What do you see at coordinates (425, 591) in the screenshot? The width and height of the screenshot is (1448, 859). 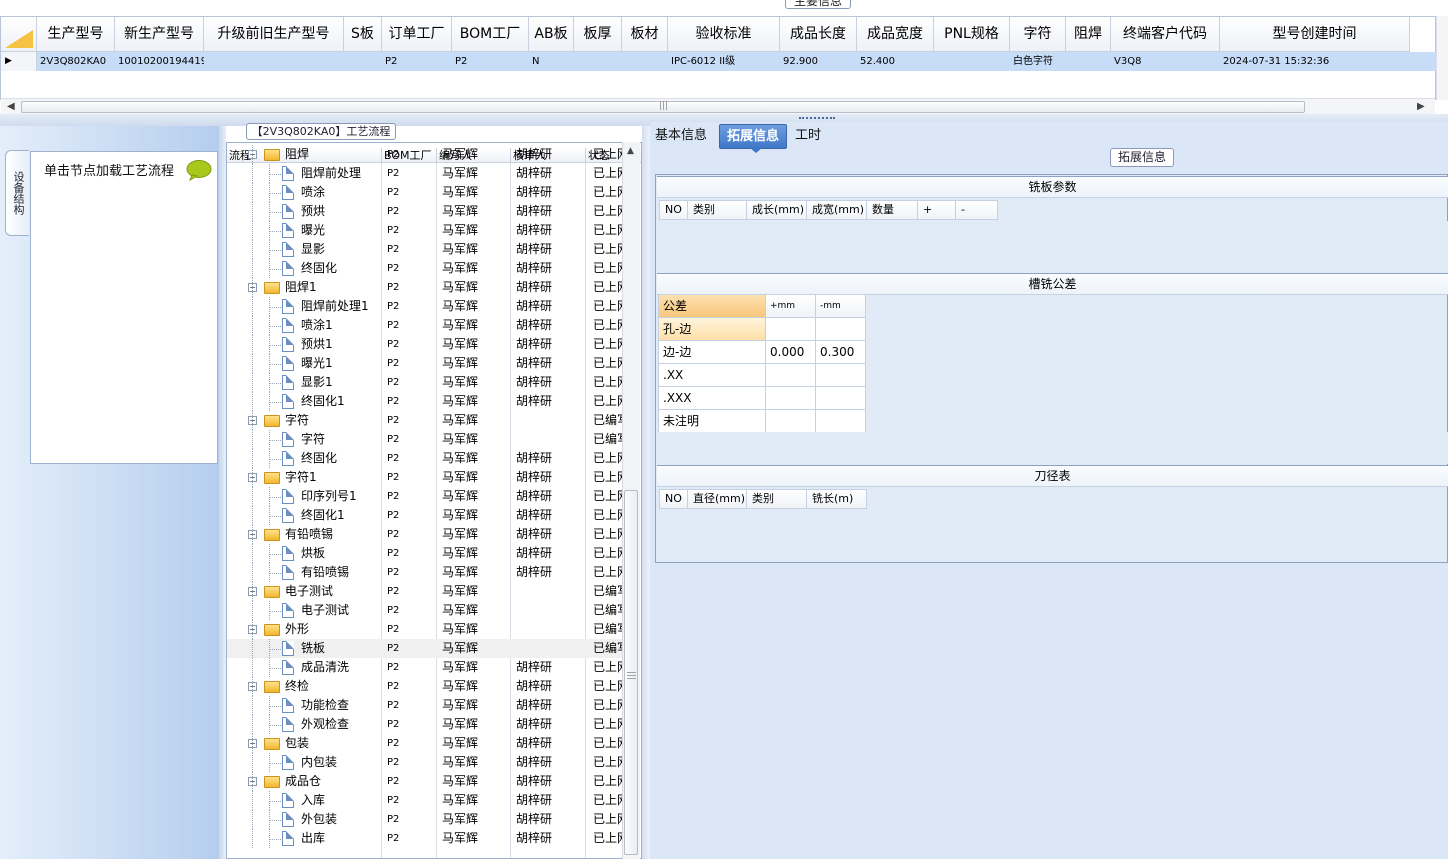 I see `tree-row: −电子测试P2马军辉已编写` at bounding box center [425, 591].